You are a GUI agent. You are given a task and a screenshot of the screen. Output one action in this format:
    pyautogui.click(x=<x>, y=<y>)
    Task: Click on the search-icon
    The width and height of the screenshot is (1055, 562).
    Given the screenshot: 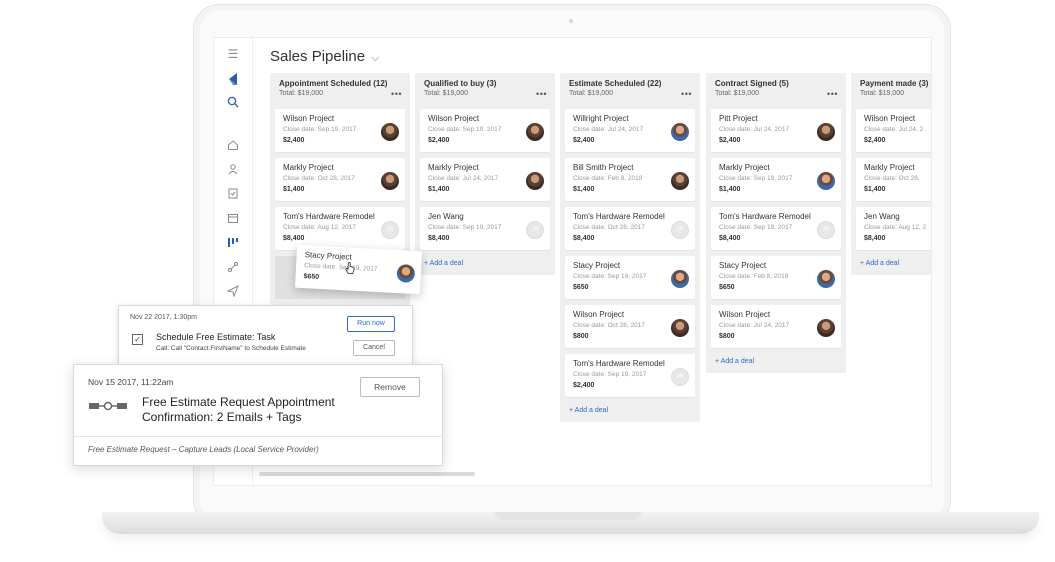 What is the action you would take?
    pyautogui.click(x=233, y=103)
    